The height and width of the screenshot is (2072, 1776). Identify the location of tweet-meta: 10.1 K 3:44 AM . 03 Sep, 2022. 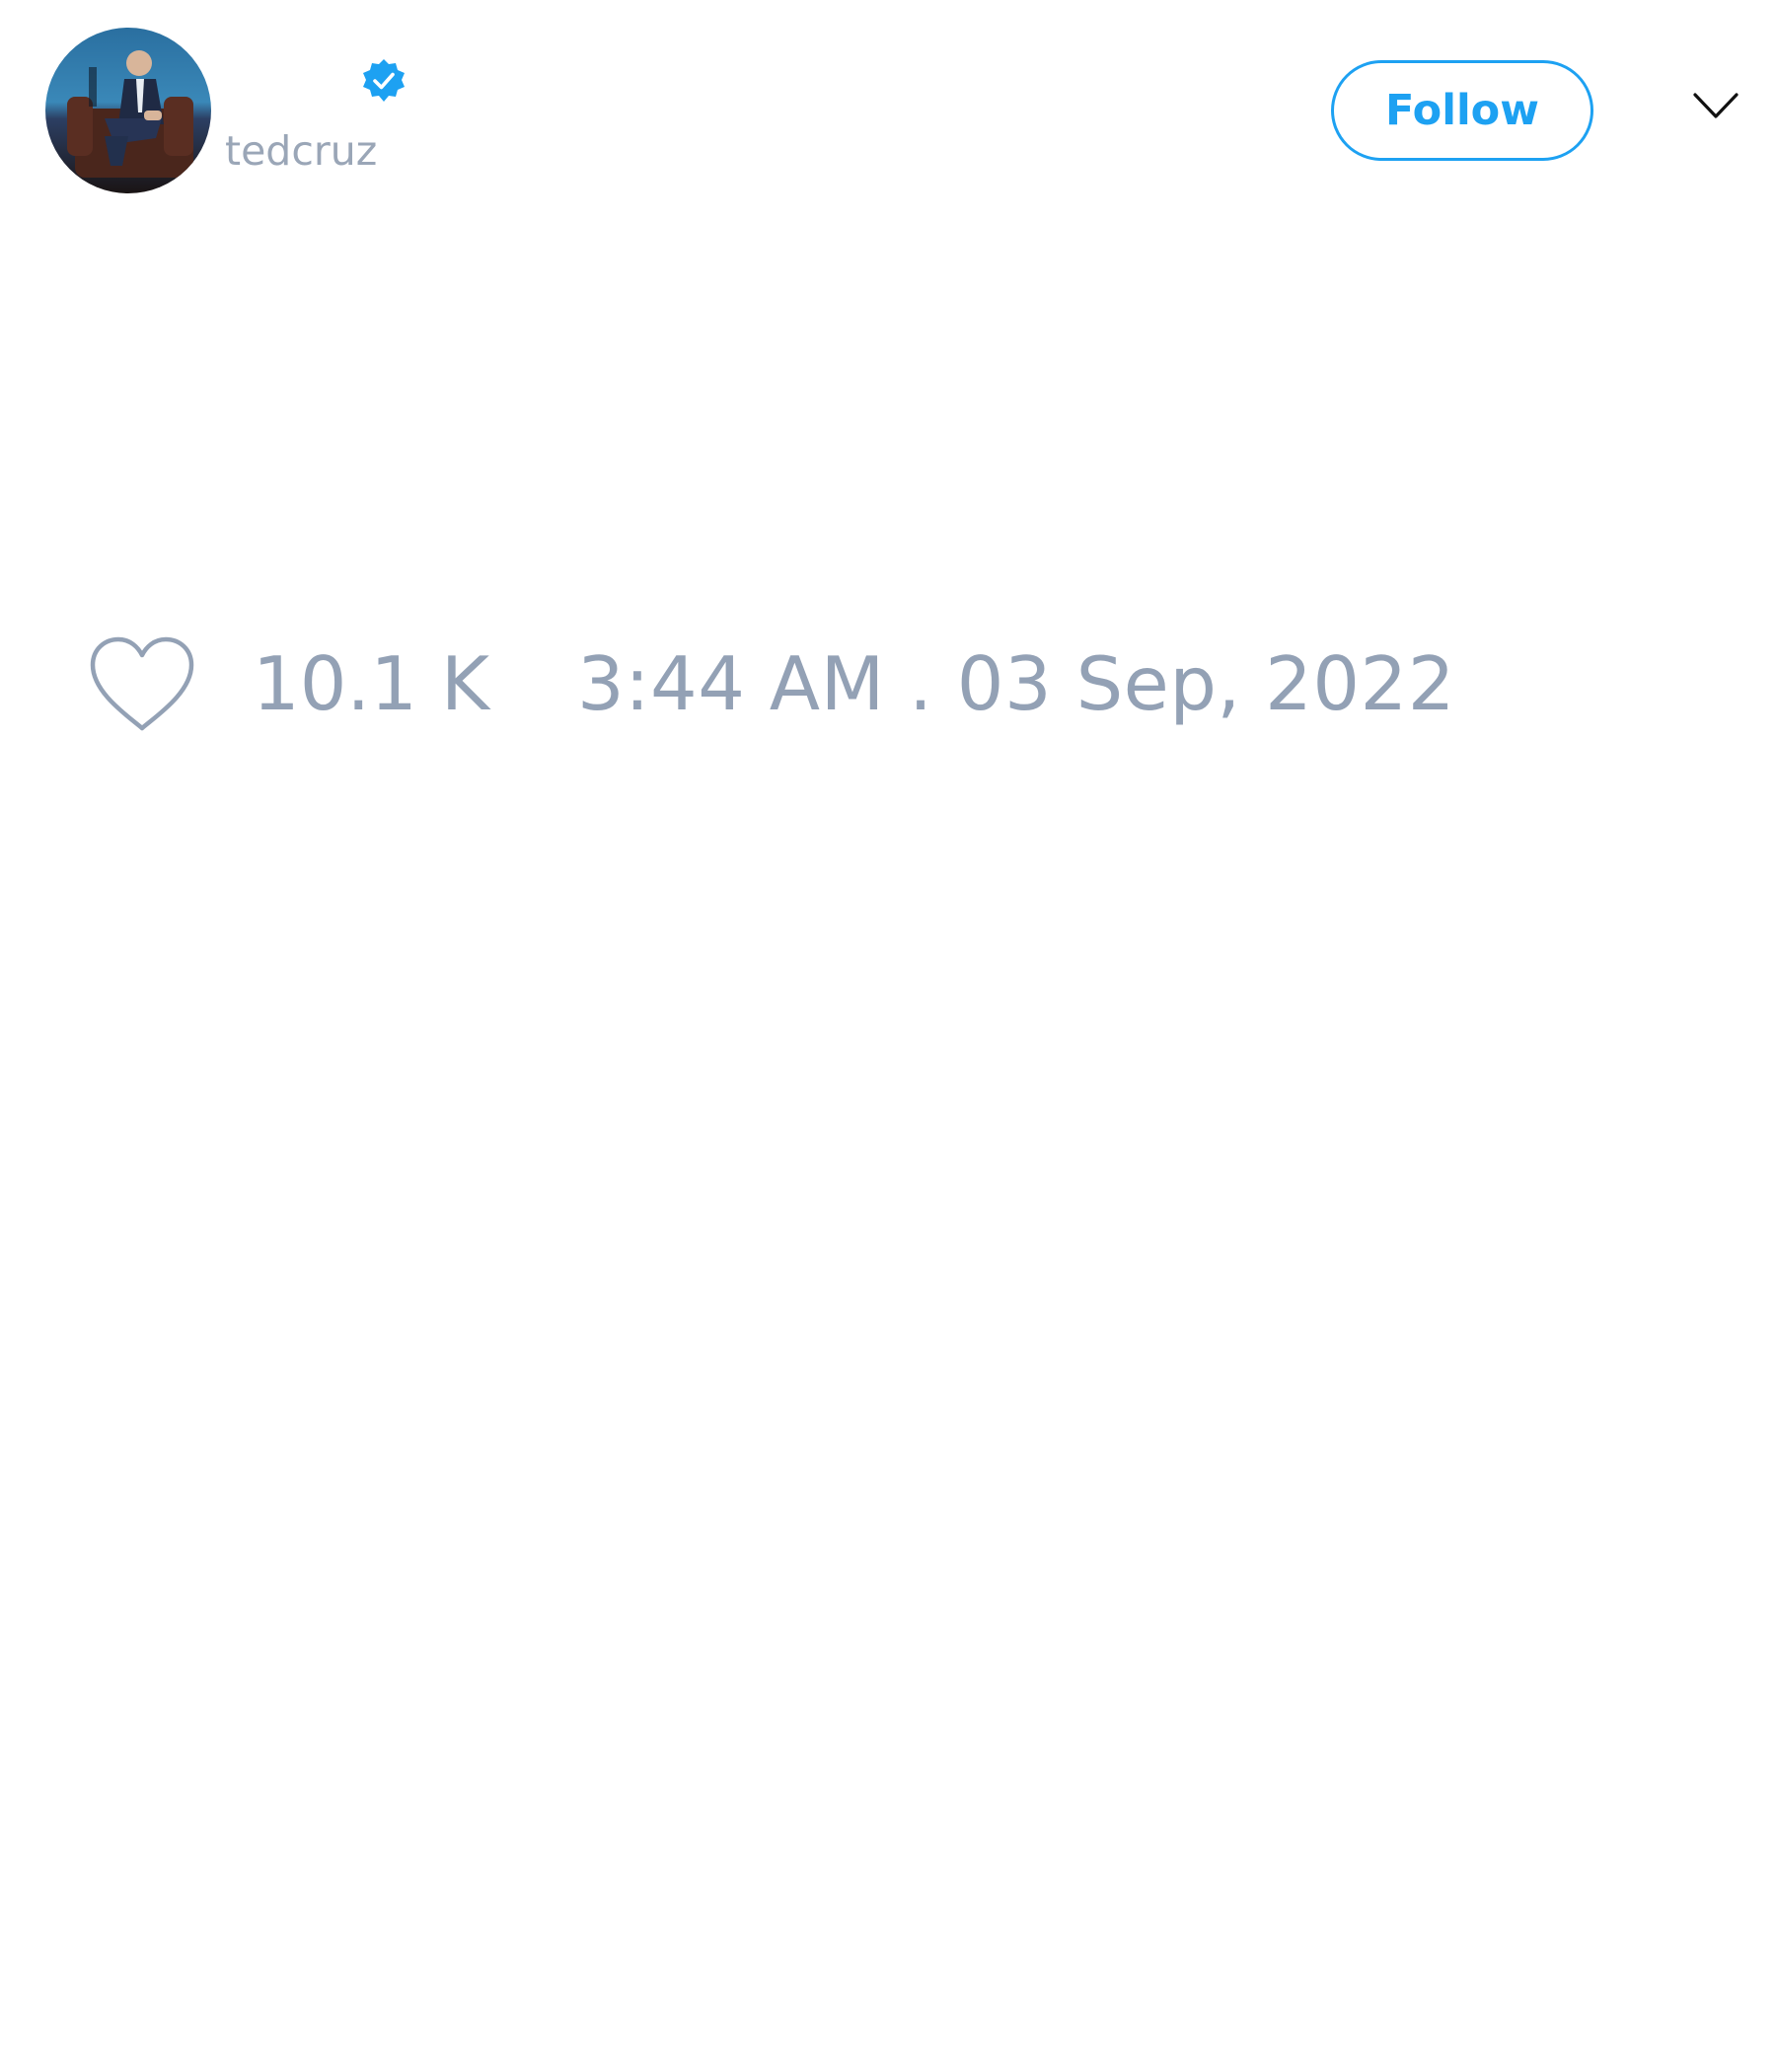
(878, 685).